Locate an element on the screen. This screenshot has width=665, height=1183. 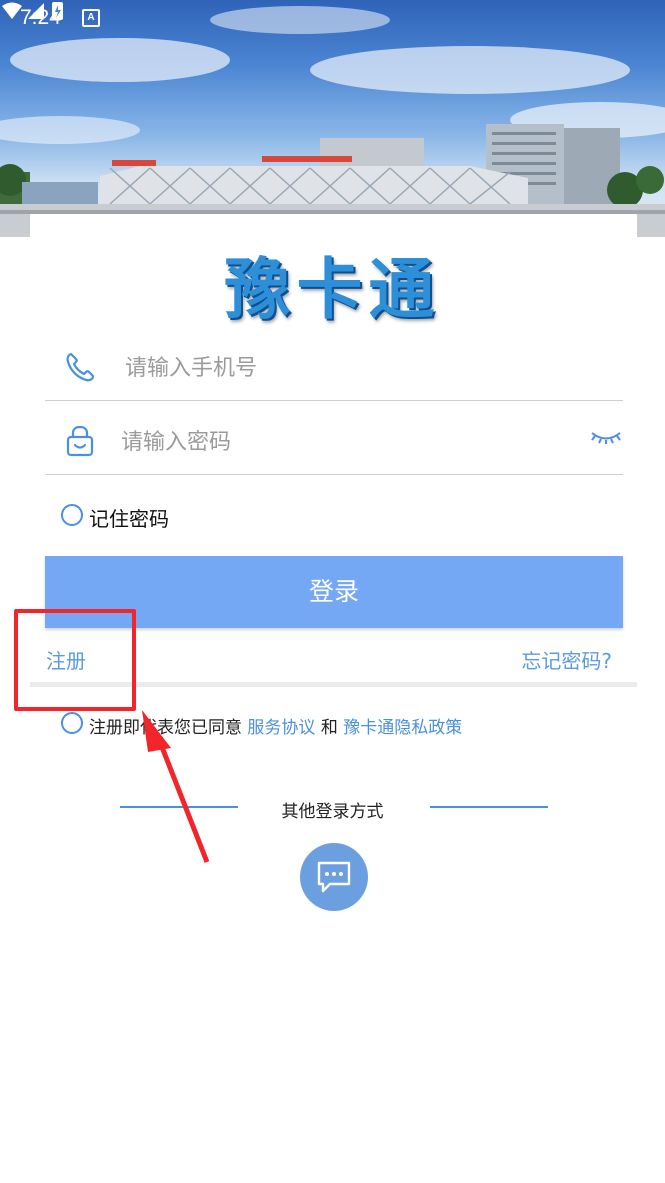
phone-placeholder: 请输入手机号 is located at coordinates (191, 368).